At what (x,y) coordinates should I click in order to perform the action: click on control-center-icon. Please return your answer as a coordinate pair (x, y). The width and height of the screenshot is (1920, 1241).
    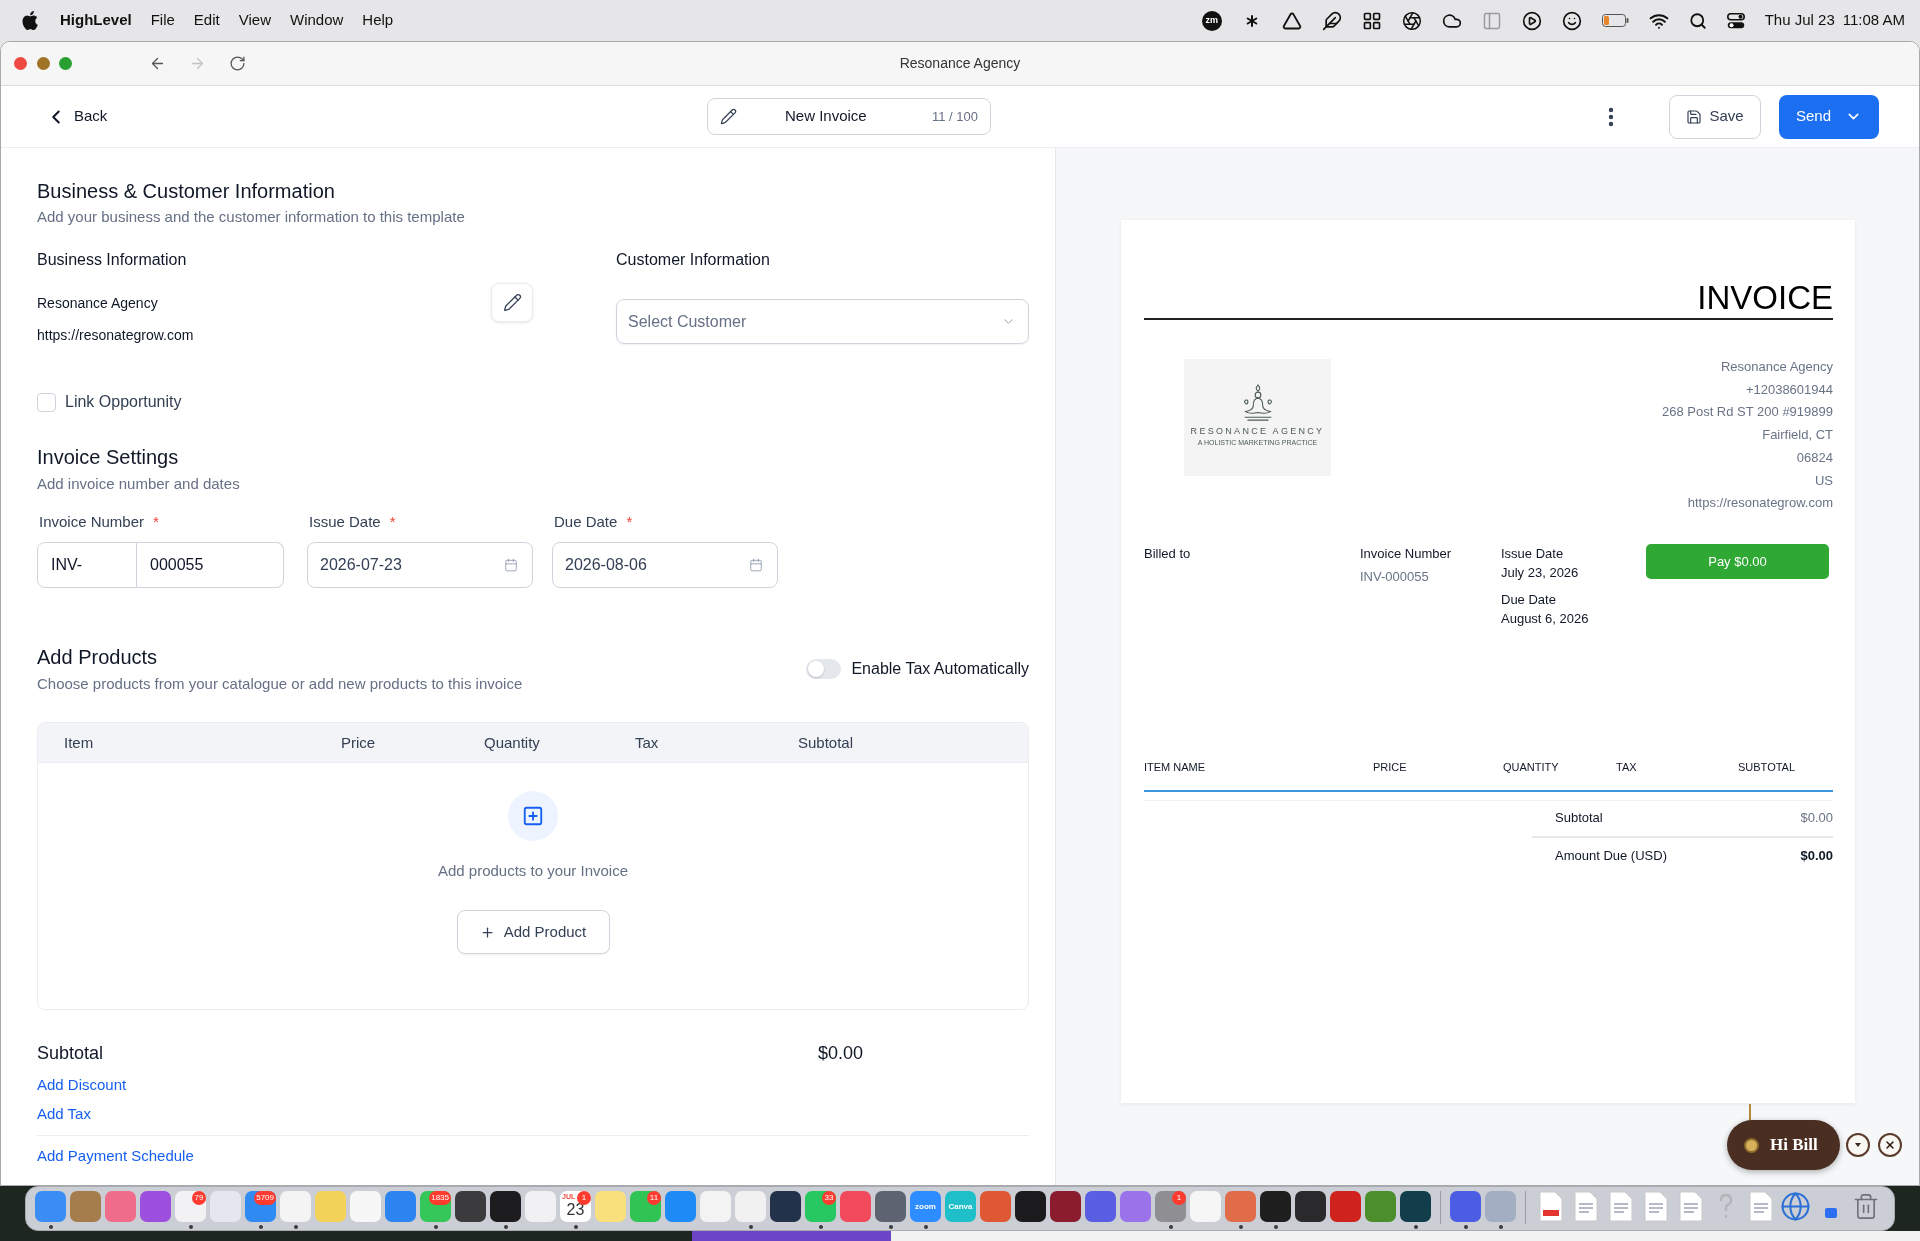
    Looking at the image, I should click on (1735, 20).